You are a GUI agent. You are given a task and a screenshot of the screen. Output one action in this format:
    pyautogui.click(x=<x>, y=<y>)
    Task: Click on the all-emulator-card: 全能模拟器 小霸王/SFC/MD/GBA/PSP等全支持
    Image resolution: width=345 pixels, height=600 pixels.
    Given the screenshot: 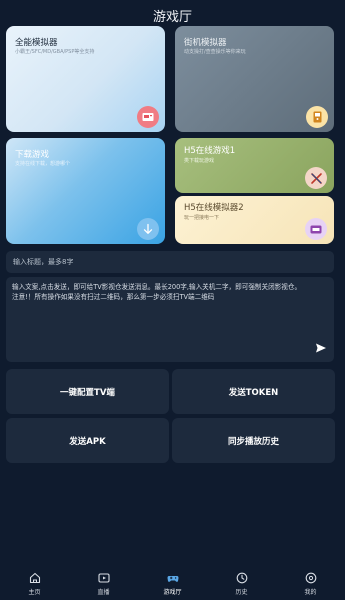 What is the action you would take?
    pyautogui.click(x=85, y=79)
    